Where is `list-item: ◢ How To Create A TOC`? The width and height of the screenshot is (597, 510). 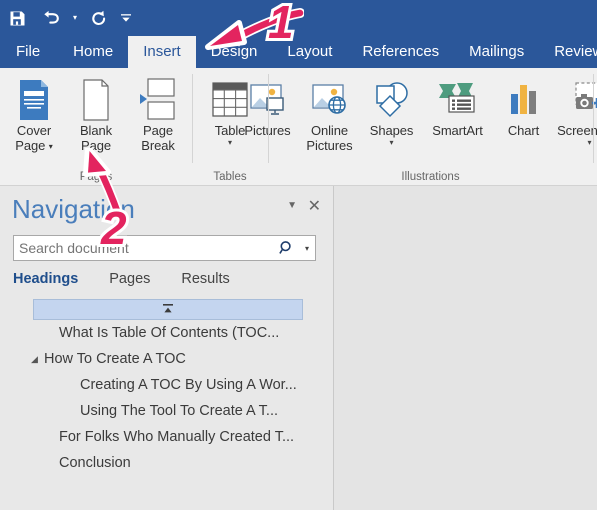 list-item: ◢ How To Create A TOC is located at coordinates (166, 359).